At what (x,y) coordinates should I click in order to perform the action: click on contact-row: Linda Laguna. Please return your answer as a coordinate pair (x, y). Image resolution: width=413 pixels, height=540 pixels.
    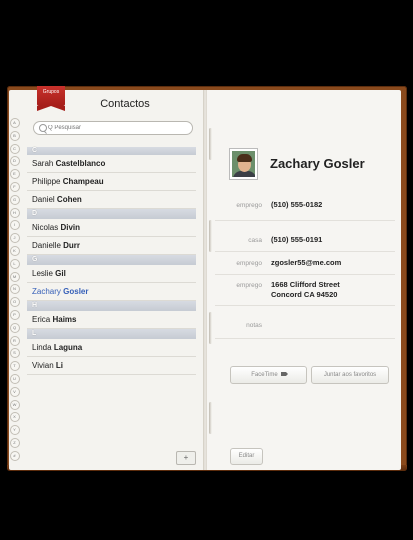
    Looking at the image, I should click on (111, 348).